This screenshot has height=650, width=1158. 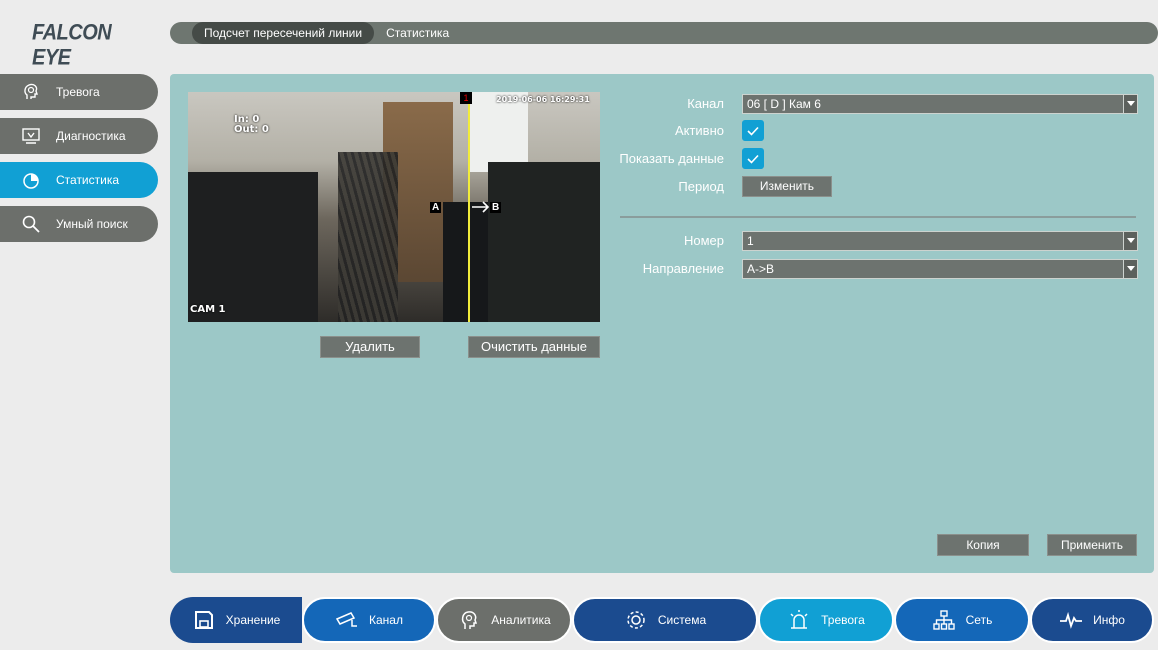 I want to click on channel-label: Канал, so click(x=705, y=103).